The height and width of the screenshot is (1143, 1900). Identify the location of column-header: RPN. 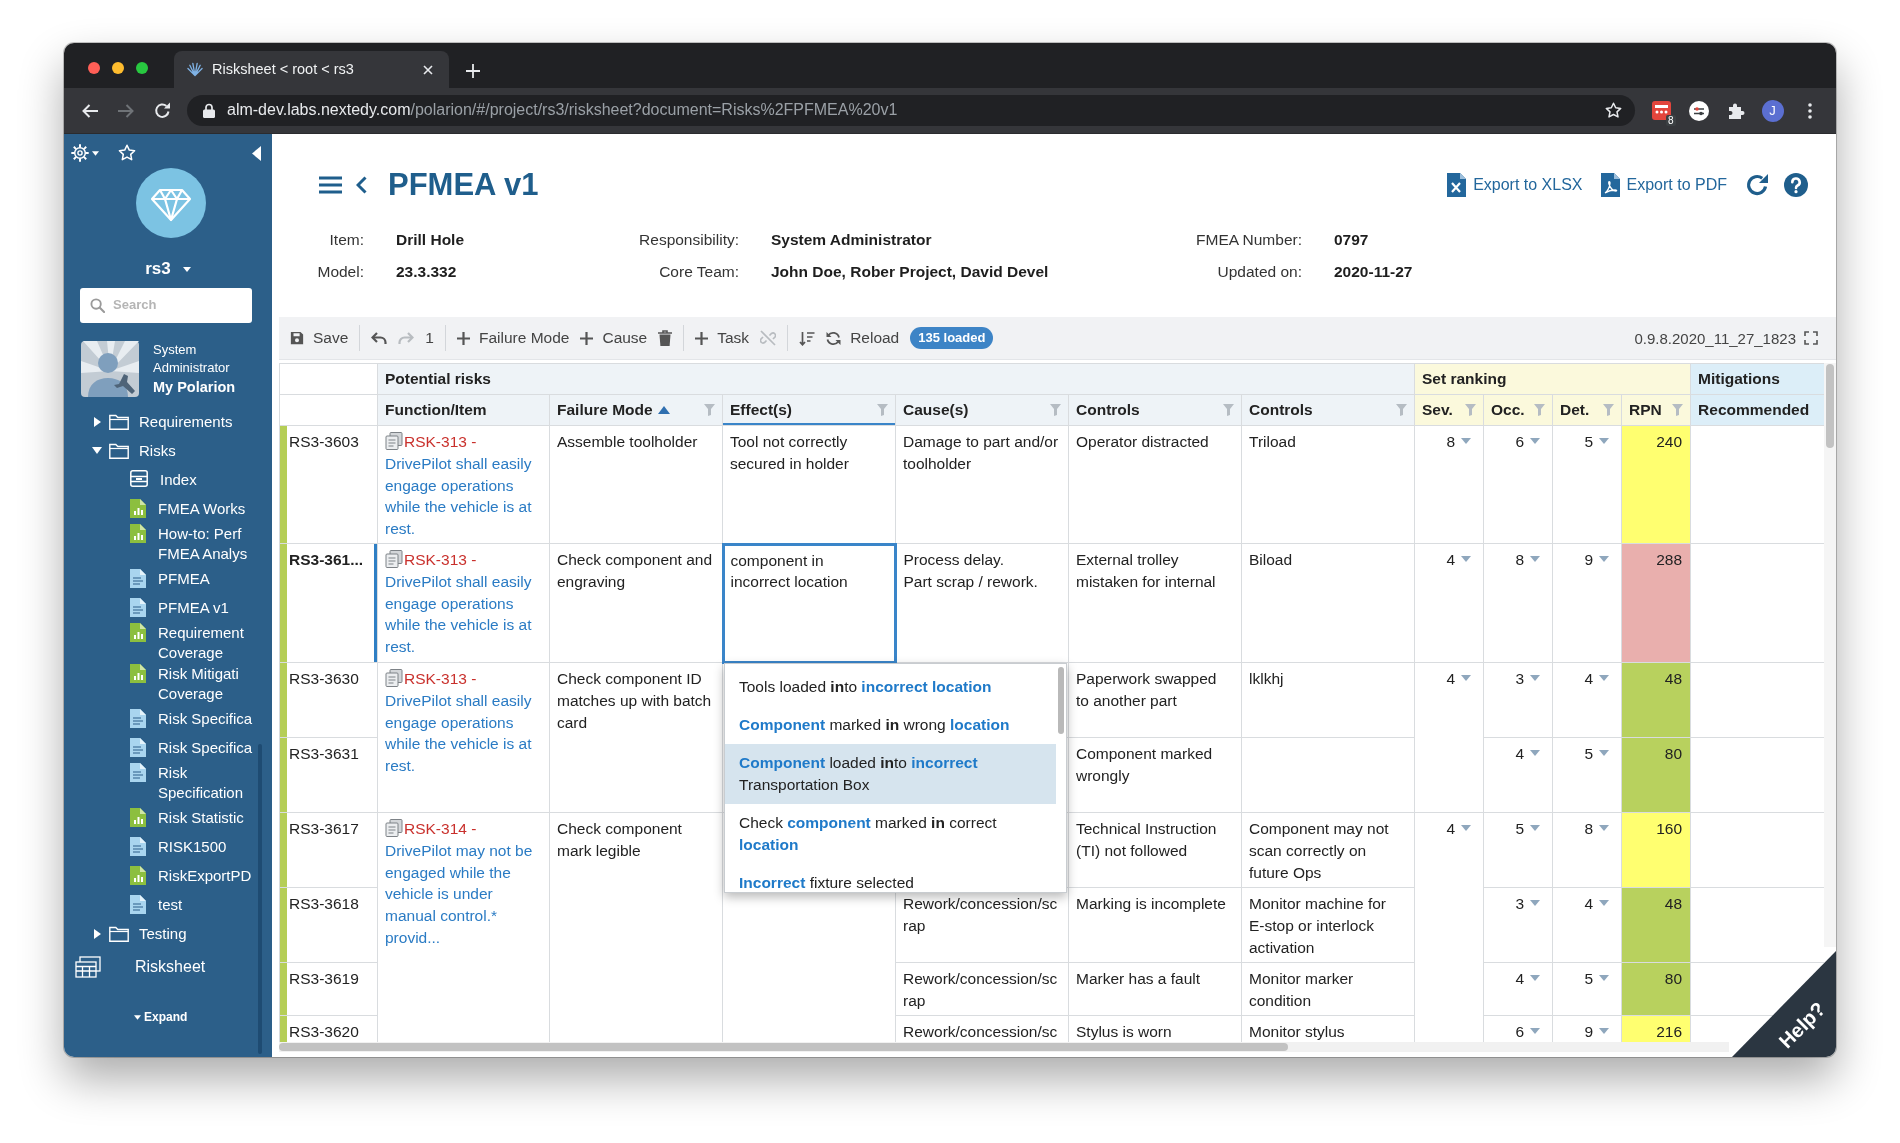
(1656, 410).